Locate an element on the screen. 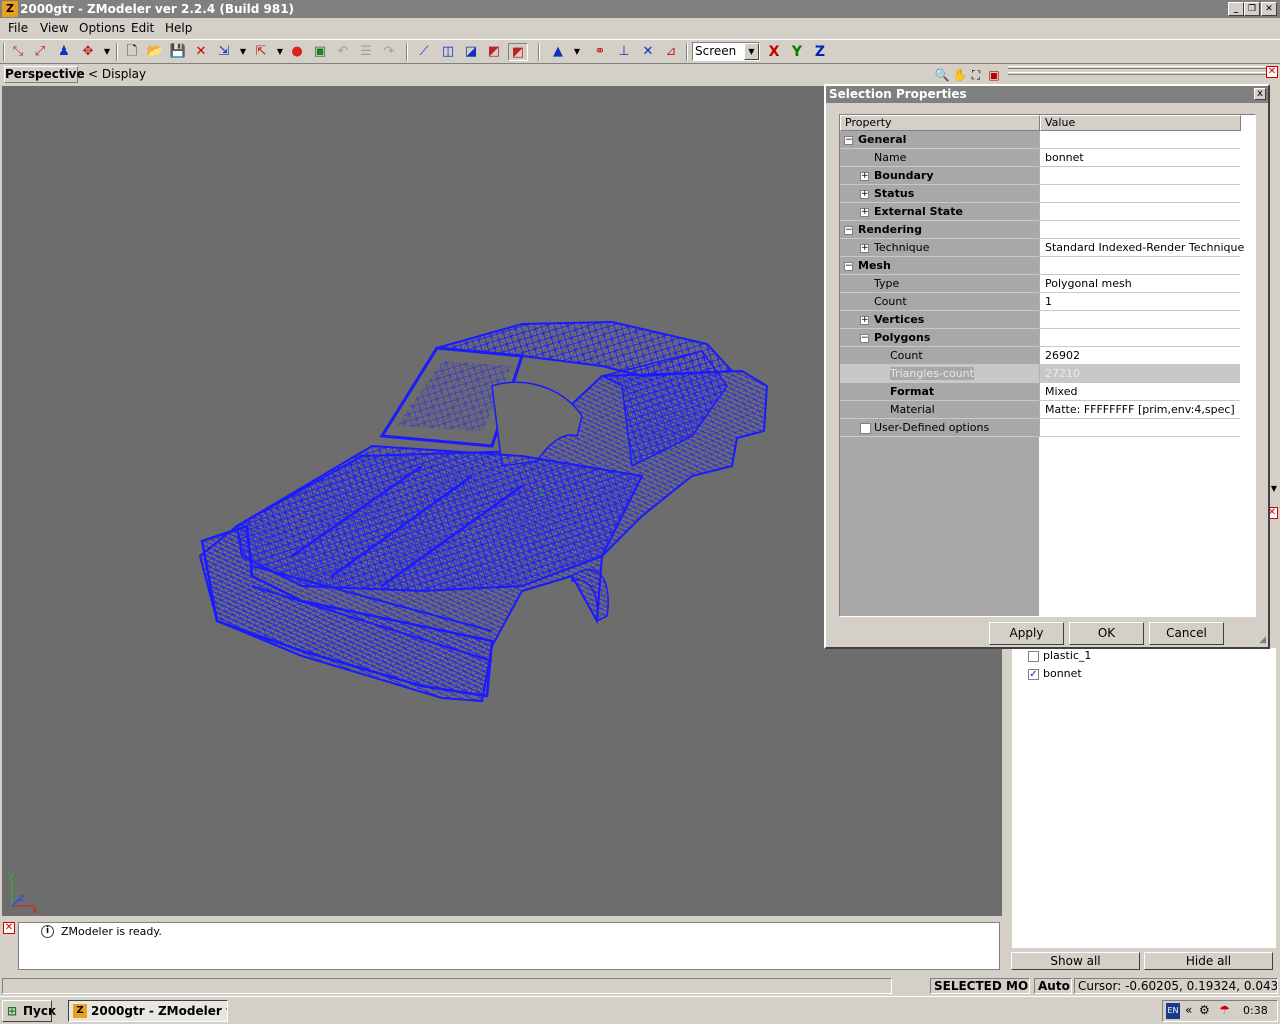  property-row: Name bonnet is located at coordinates (1040, 158).